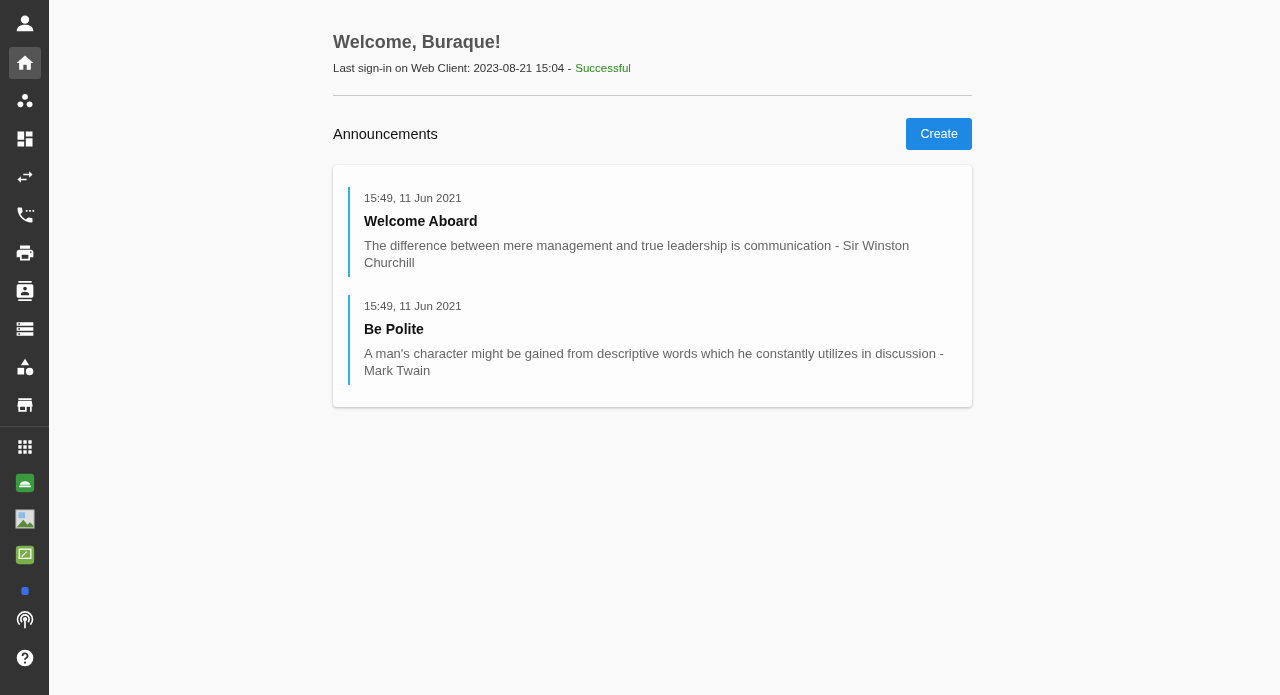 The image size is (1280, 695). I want to click on picture-tile-icon, so click(24, 554).